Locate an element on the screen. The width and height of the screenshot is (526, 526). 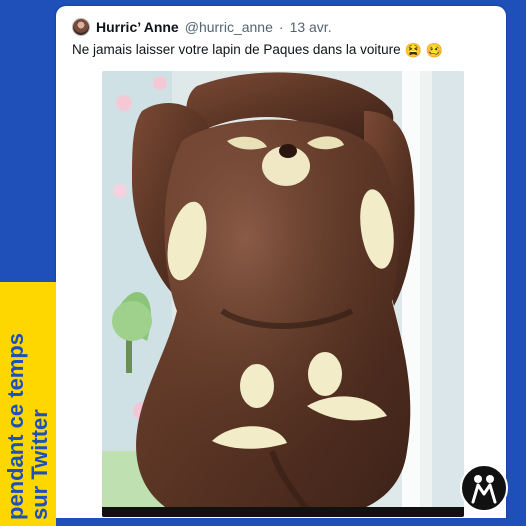
user-handle: @hurric_anne is located at coordinates (229, 27).